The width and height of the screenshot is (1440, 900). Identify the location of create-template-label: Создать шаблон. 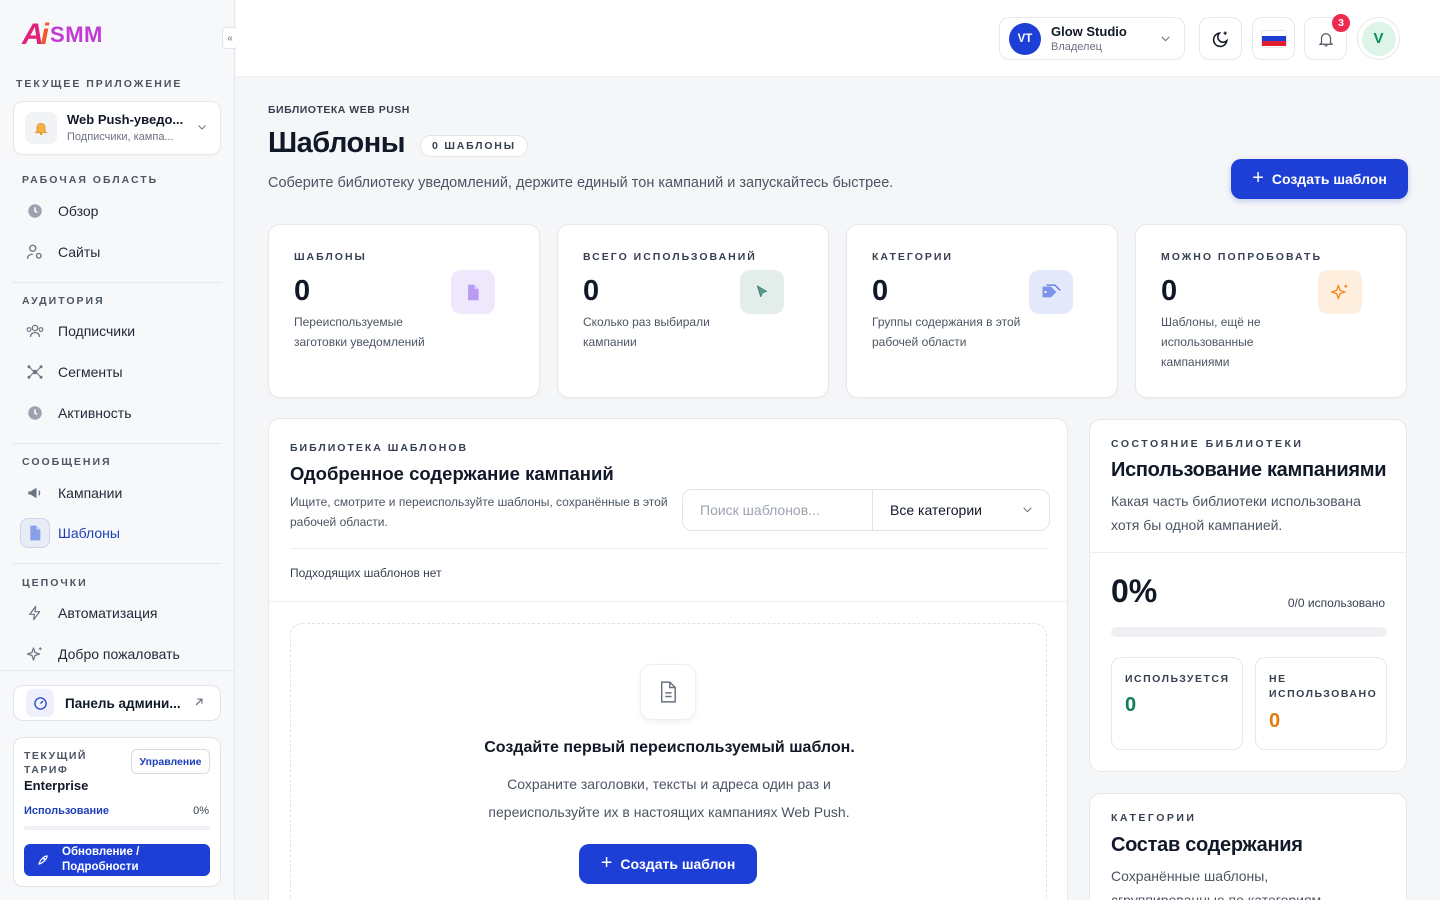
(1329, 179).